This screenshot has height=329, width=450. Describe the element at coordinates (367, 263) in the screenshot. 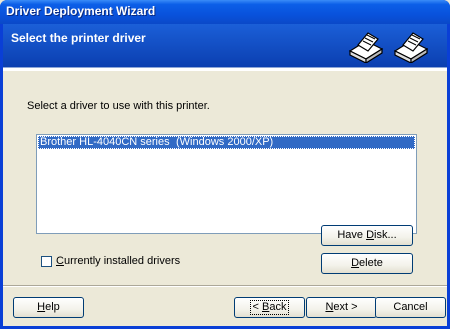

I see `delete-button: Delete` at that location.